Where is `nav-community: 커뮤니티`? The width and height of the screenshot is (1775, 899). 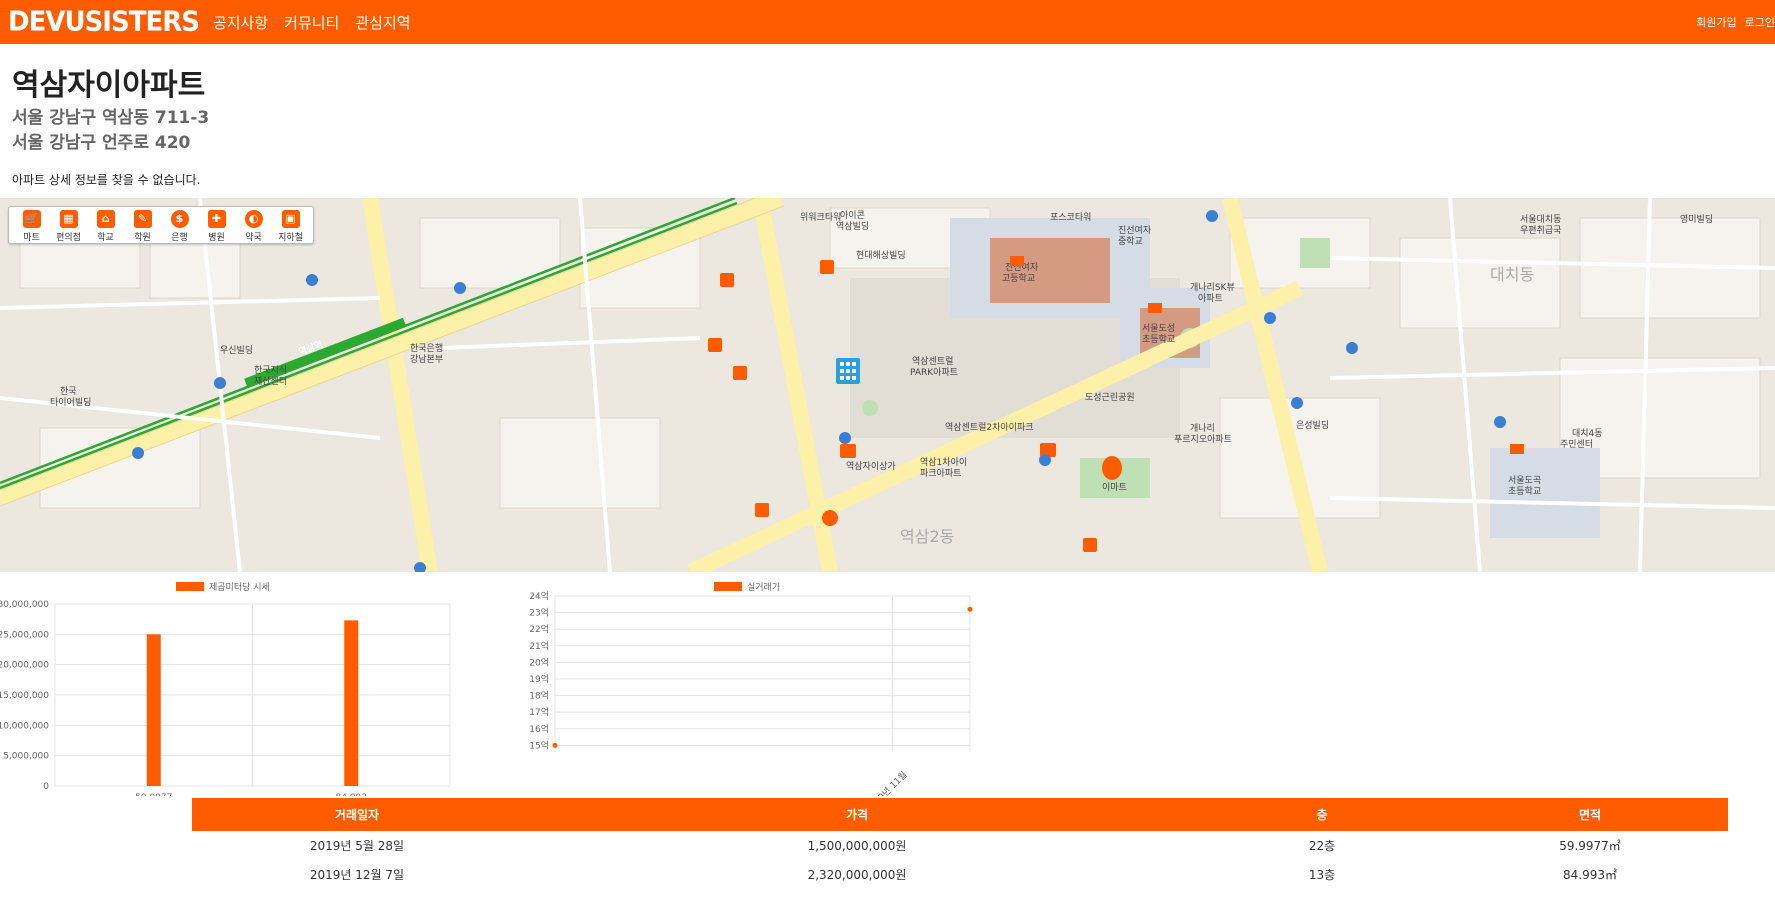
nav-community: 커뮤니티 is located at coordinates (311, 22).